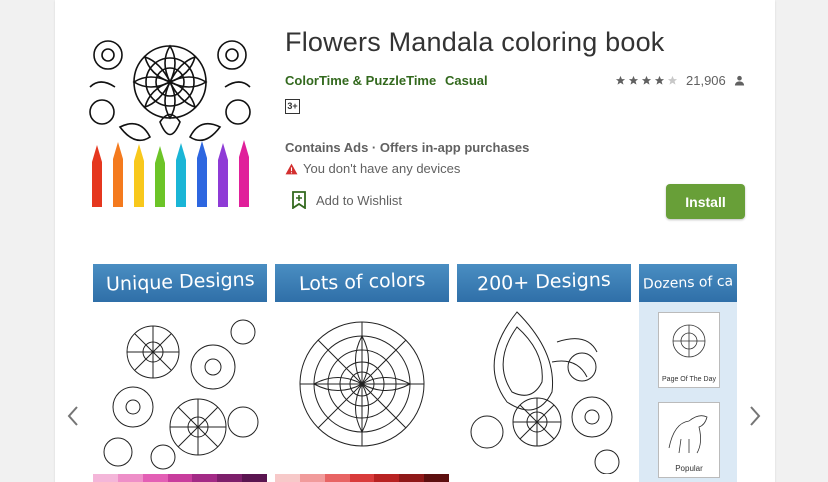 The image size is (828, 482). What do you see at coordinates (688, 392) in the screenshot?
I see `category-grid: Page Of The Day Popular` at bounding box center [688, 392].